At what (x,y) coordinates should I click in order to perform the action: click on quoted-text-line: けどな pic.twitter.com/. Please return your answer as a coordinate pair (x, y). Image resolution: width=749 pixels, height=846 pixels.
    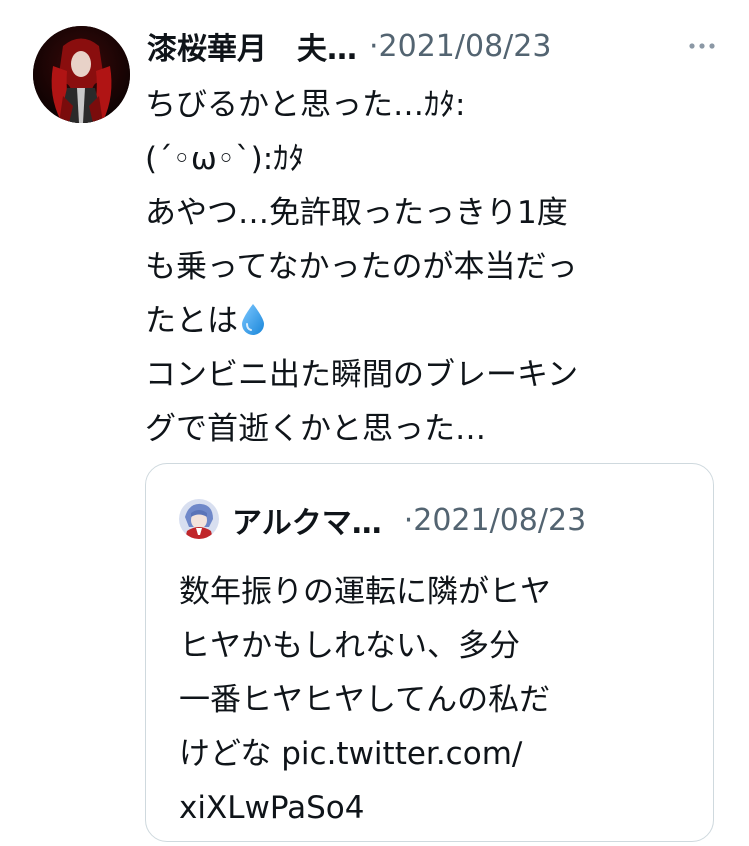
    Looking at the image, I should click on (351, 754).